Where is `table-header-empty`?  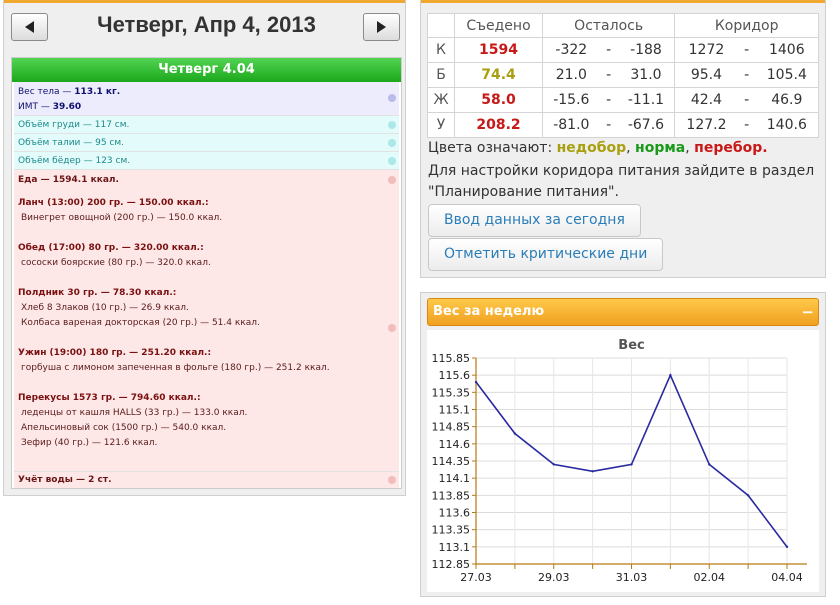 table-header-empty is located at coordinates (441, 25).